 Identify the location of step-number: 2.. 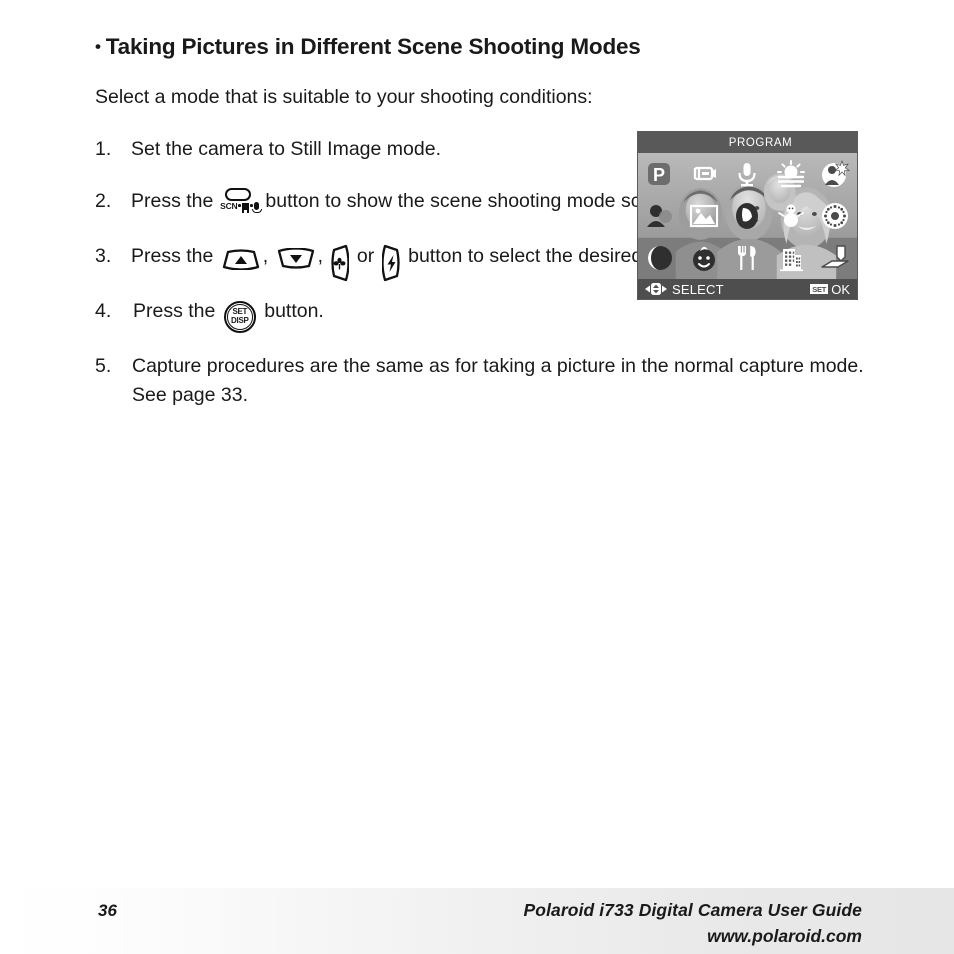
(103, 201).